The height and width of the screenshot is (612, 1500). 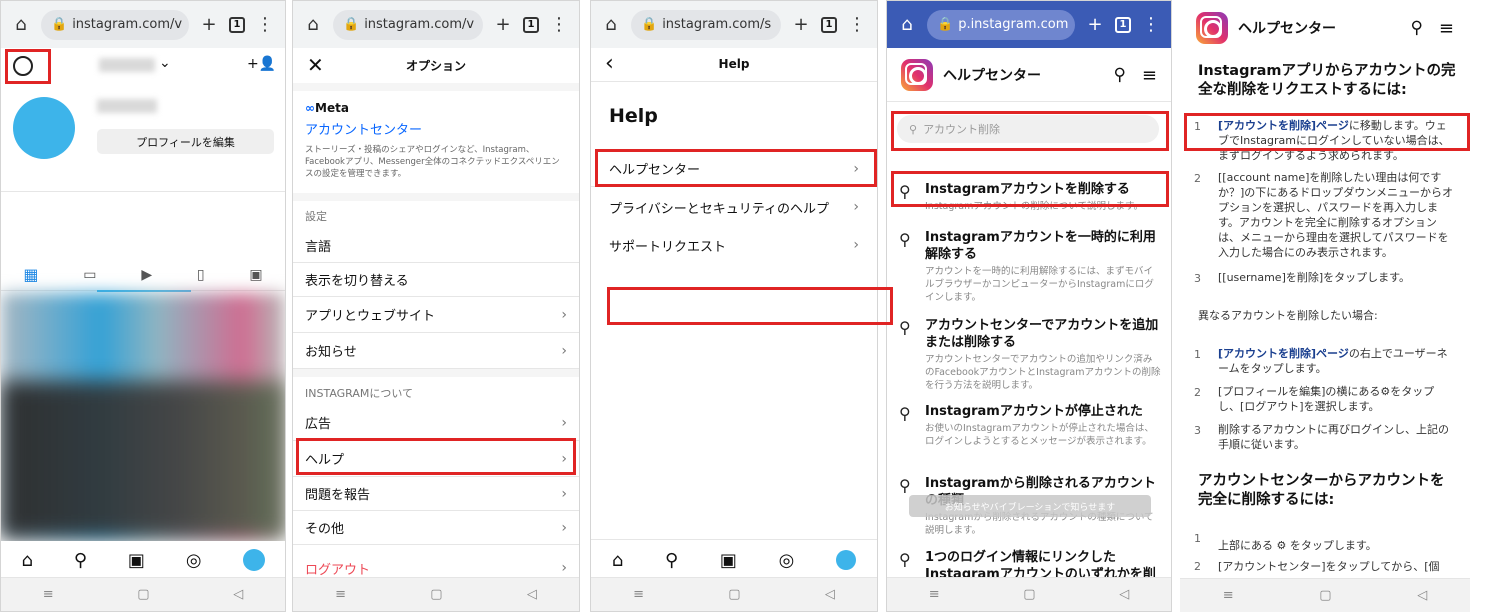 What do you see at coordinates (436, 568) in the screenshot?
I see `logout-button: ログアウト ›` at bounding box center [436, 568].